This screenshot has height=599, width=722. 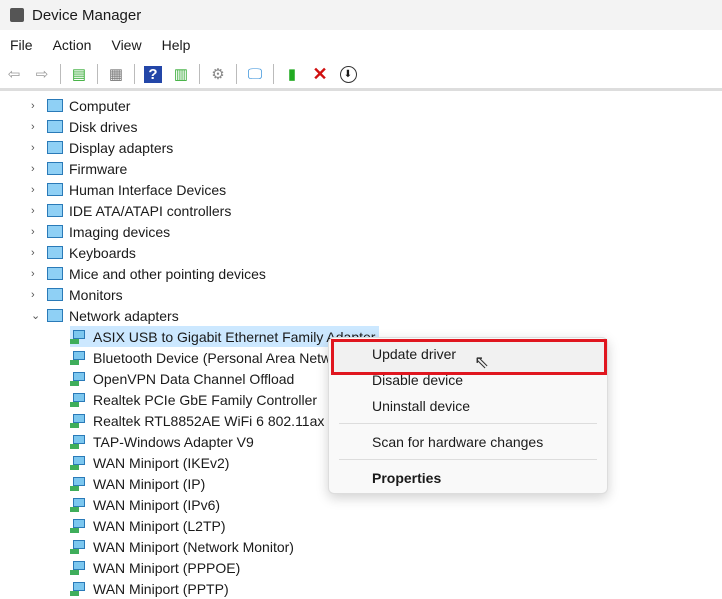 I want to click on network-adapter-item: WAN Miniport (PPPOE), so click(x=157, y=567).